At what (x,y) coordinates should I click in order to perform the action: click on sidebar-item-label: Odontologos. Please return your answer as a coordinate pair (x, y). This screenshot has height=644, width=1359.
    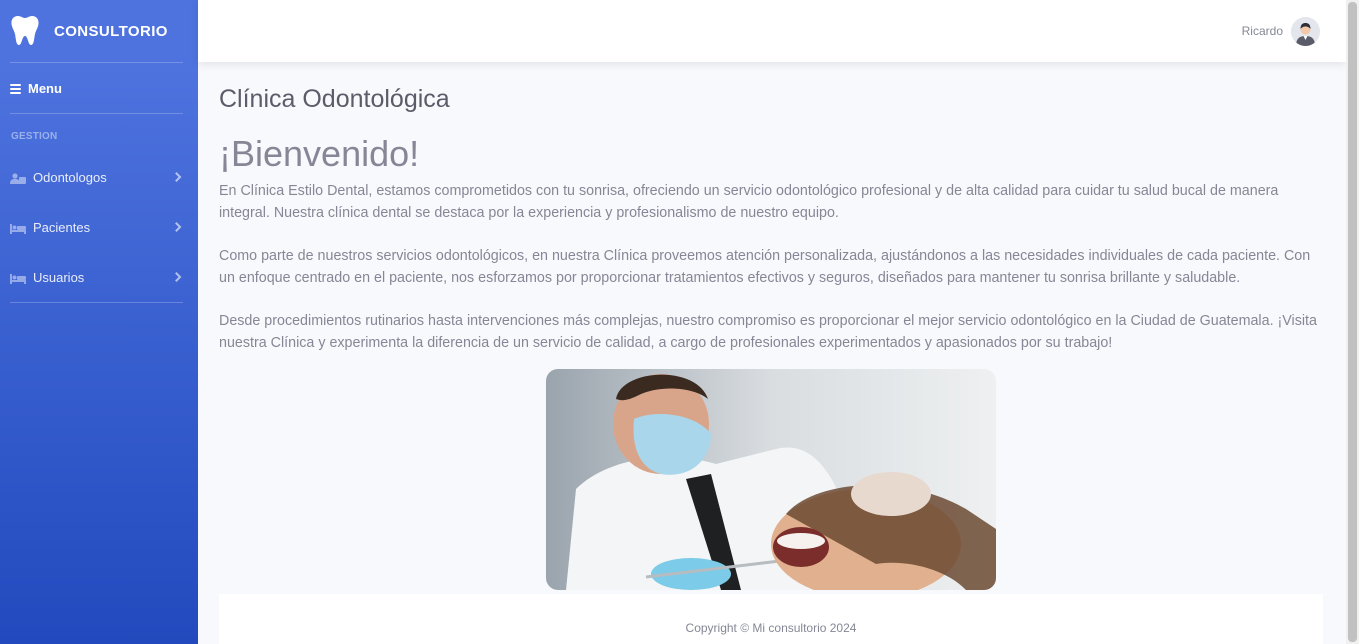
    Looking at the image, I should click on (70, 177).